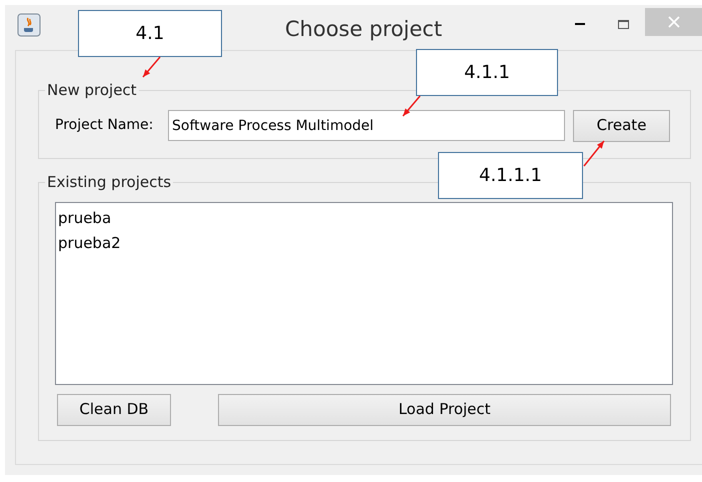  What do you see at coordinates (444, 410) in the screenshot?
I see `load-project-button: Load Project` at bounding box center [444, 410].